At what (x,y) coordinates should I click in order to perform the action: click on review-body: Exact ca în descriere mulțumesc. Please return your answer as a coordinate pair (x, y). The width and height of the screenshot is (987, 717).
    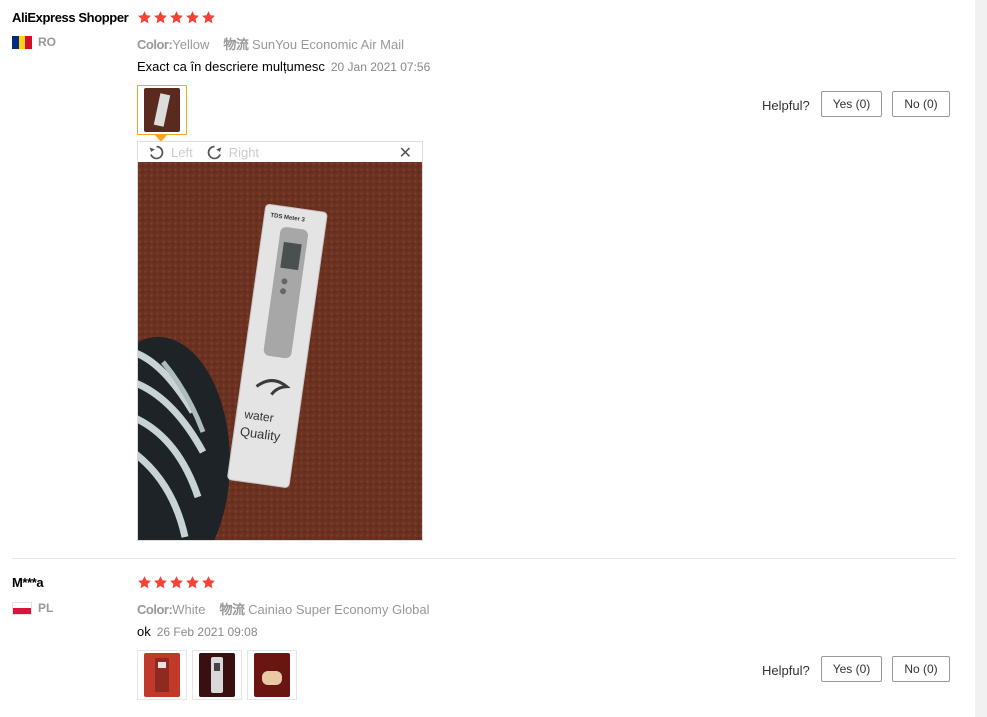
    Looking at the image, I should click on (231, 66).